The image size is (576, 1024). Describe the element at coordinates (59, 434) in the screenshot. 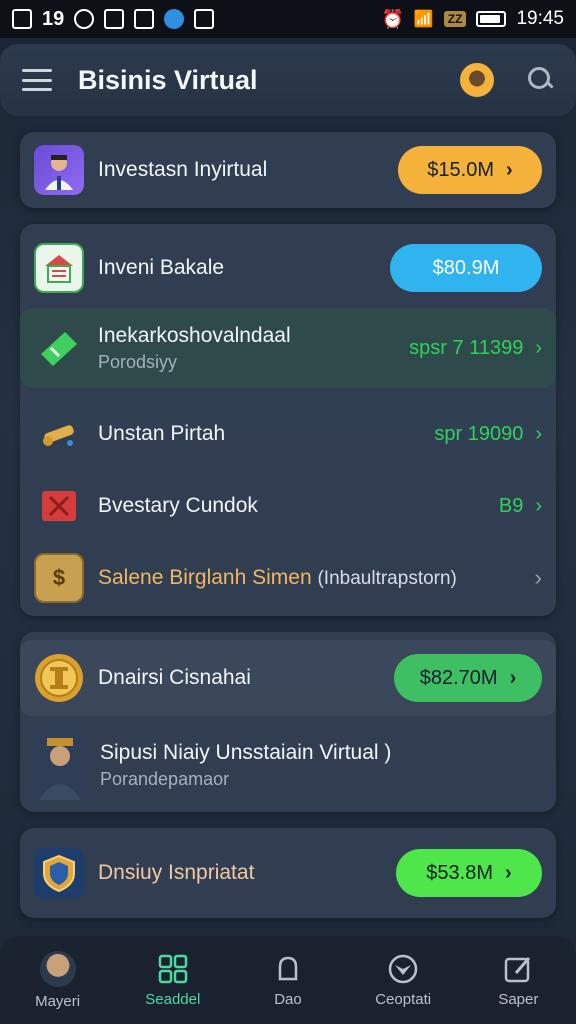

I see `key-icon` at that location.